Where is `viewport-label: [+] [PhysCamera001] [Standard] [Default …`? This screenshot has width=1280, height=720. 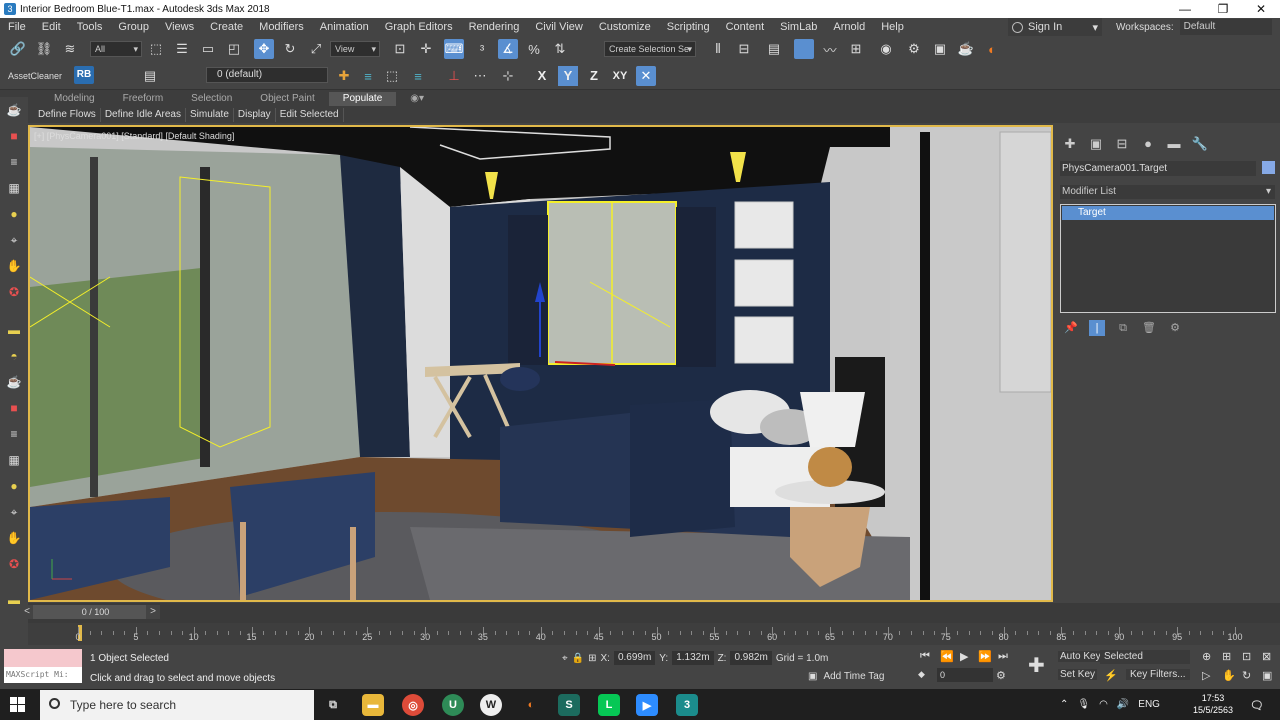 viewport-label: [+] [PhysCamera001] [Standard] [Default … is located at coordinates (134, 136).